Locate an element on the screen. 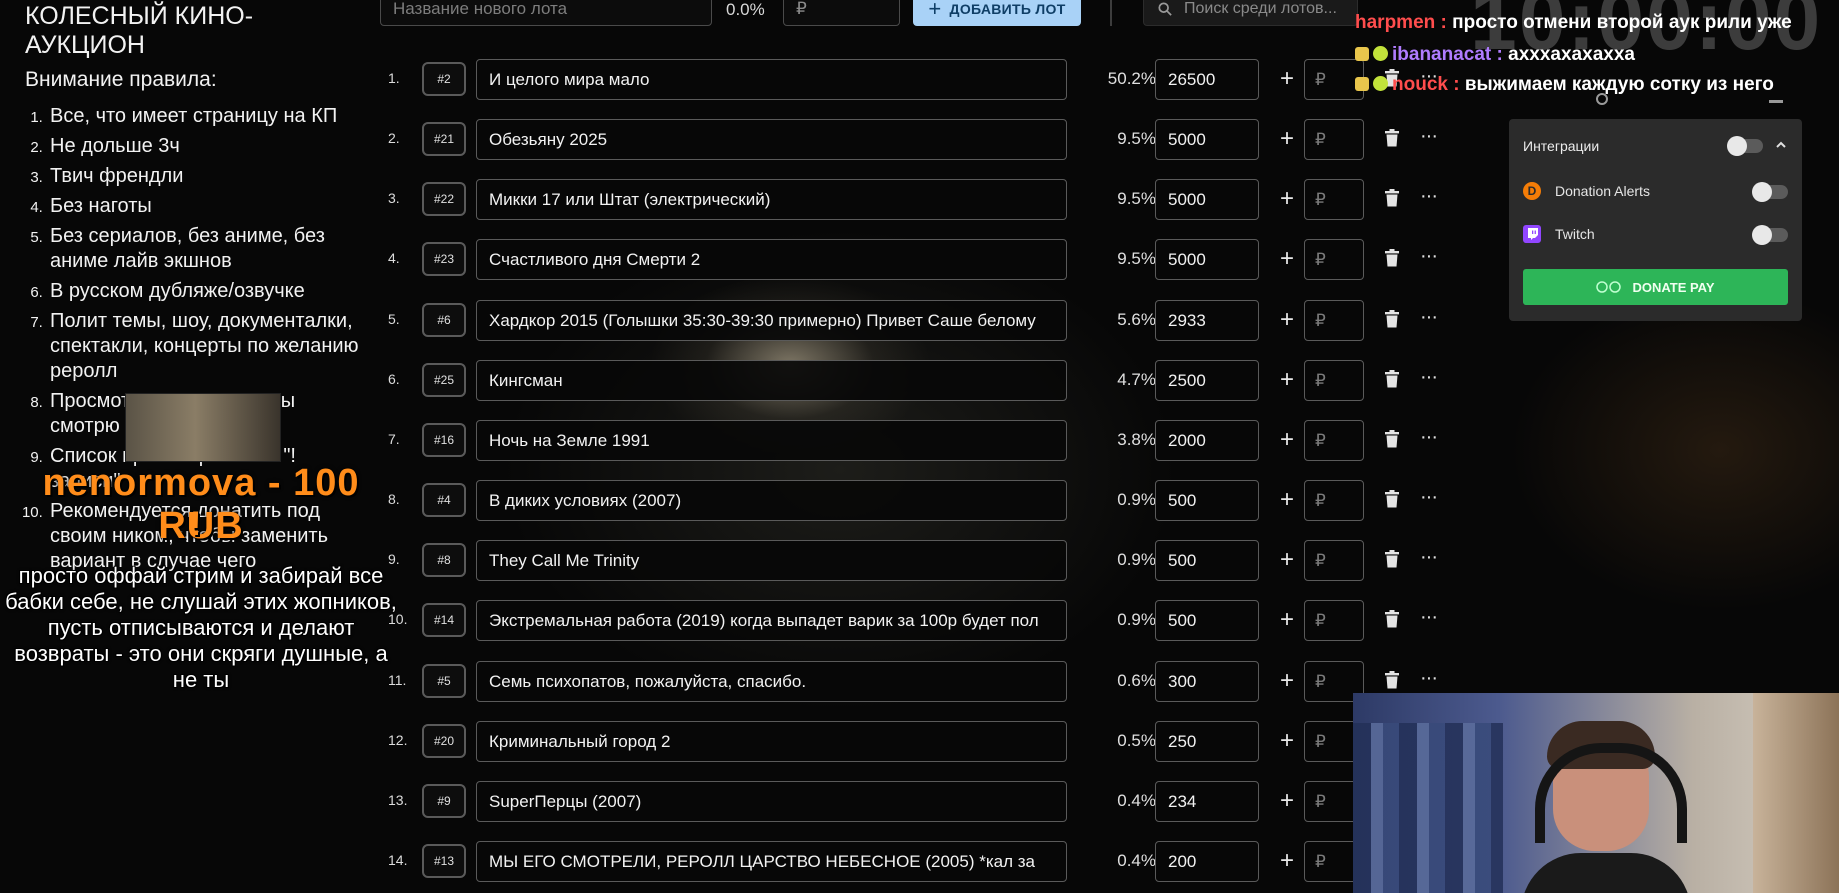  lot-id-badge: #13 is located at coordinates (444, 861).